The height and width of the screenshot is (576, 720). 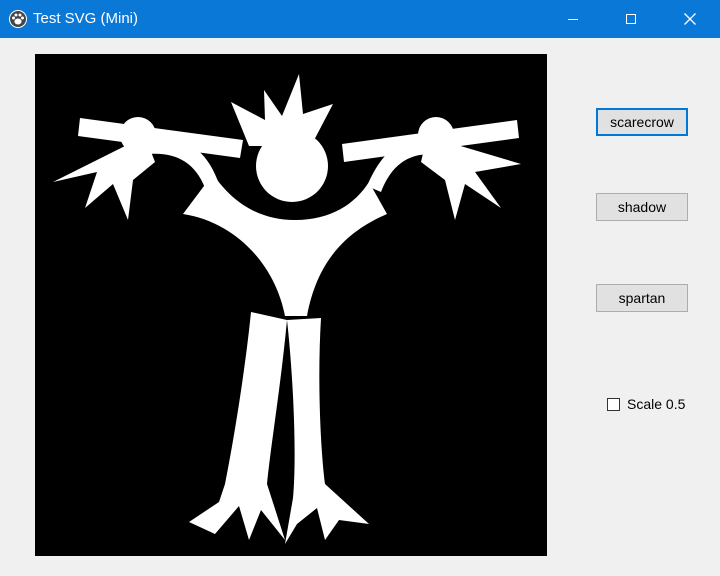 What do you see at coordinates (238, 426) in the screenshot?
I see `left-leg` at bounding box center [238, 426].